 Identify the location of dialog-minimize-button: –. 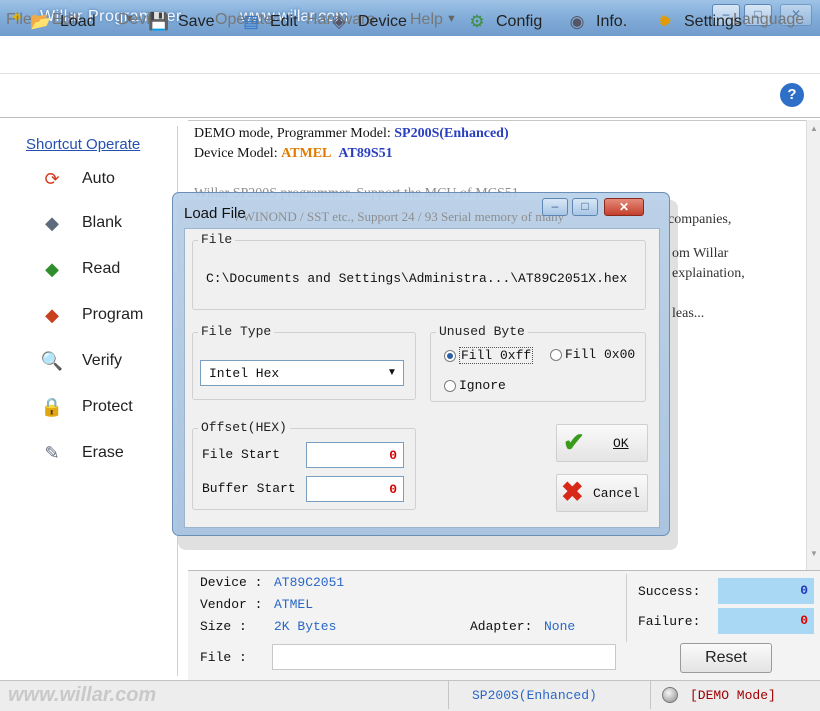
(555, 207).